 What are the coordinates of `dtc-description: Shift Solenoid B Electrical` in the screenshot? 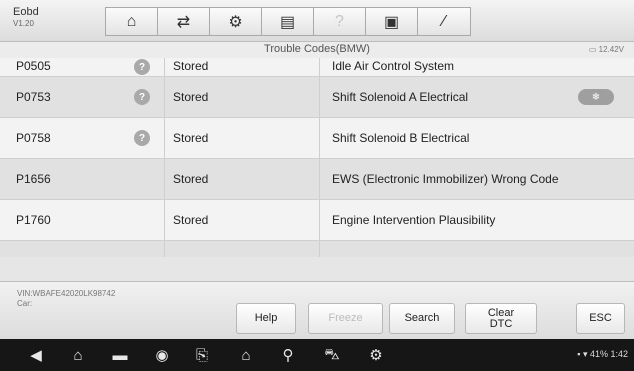 It's located at (476, 138).